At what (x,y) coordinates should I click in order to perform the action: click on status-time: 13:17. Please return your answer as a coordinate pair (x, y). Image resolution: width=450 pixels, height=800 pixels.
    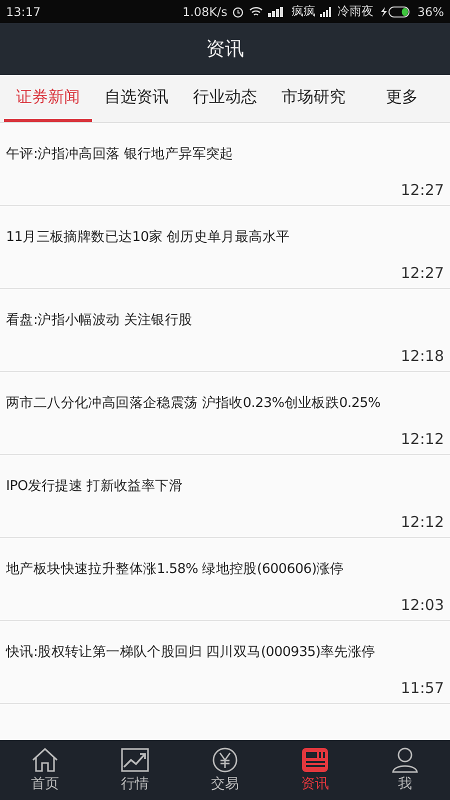
    Looking at the image, I should click on (23, 11).